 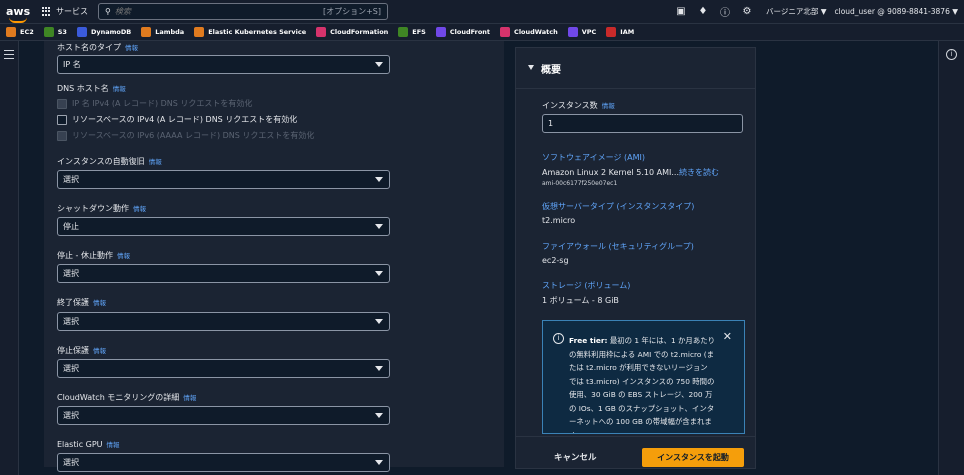 I want to click on instance-type-link: 仮想サーバータイプ (インスタンスタイプ), so click(x=618, y=206).